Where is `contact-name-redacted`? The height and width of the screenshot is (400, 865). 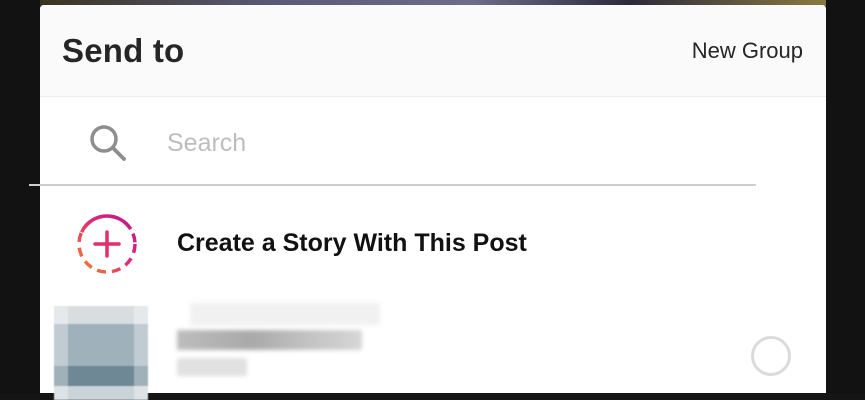
contact-name-redacted is located at coordinates (269, 340).